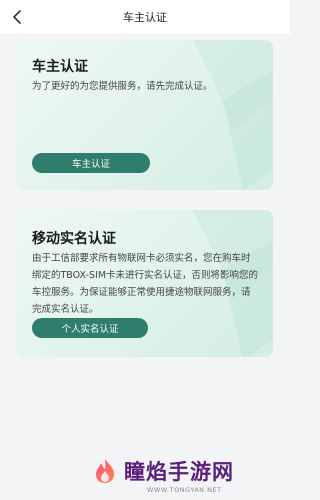 The width and height of the screenshot is (320, 500). I want to click on owner-card-description: 为了更好的为您提供服务，请先完成认证。, so click(122, 86).